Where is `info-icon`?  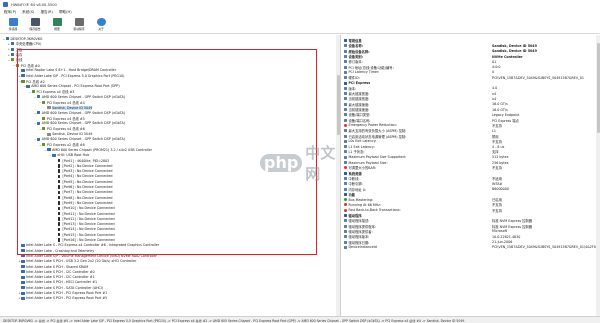
info-icon is located at coordinates (101, 22).